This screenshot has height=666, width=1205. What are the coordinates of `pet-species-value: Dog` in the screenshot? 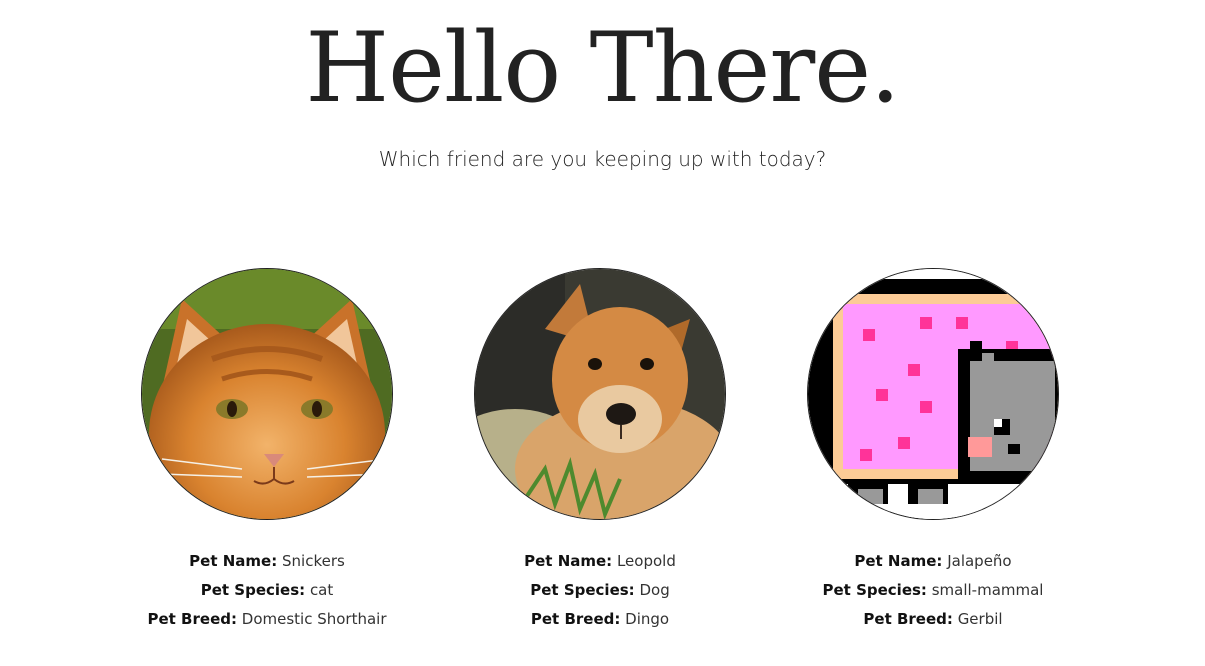 It's located at (654, 590).